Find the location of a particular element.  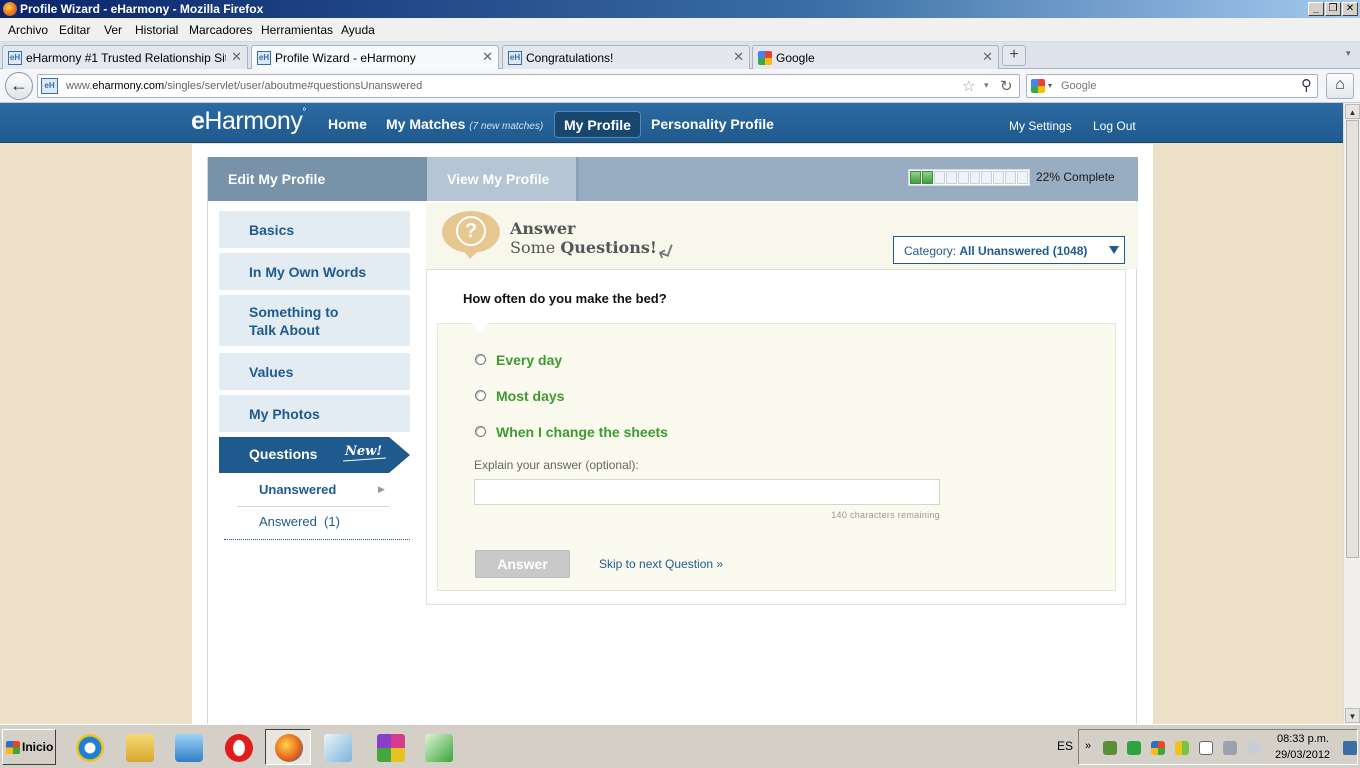

menu-editar: Editar is located at coordinates (74, 30).